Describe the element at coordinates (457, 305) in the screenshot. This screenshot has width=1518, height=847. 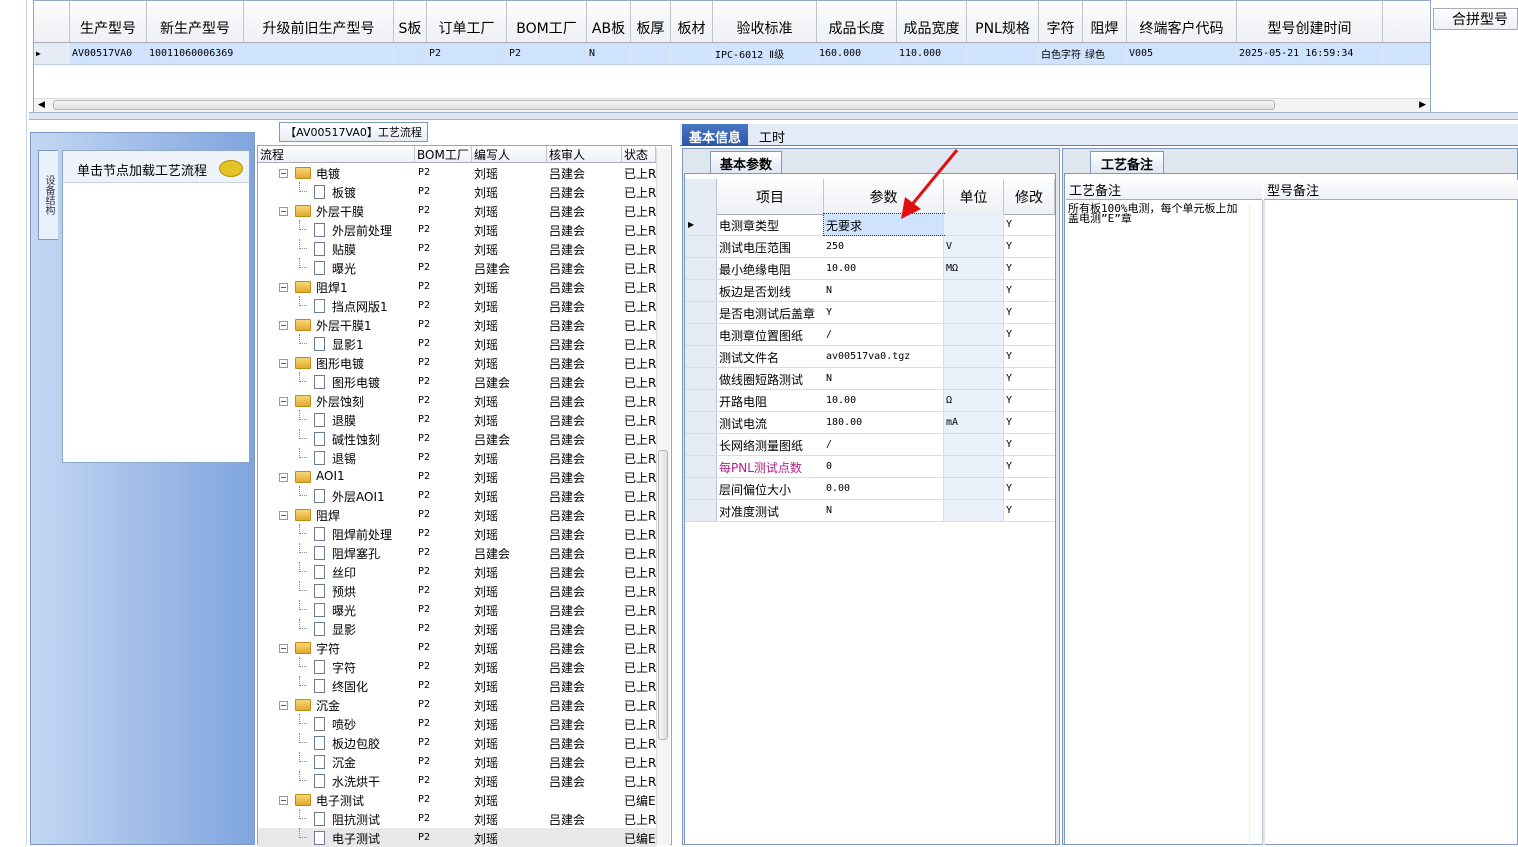
I see `process-tree-row: 挡点网版1 P2 刘瑶 吕建会 已上R` at that location.